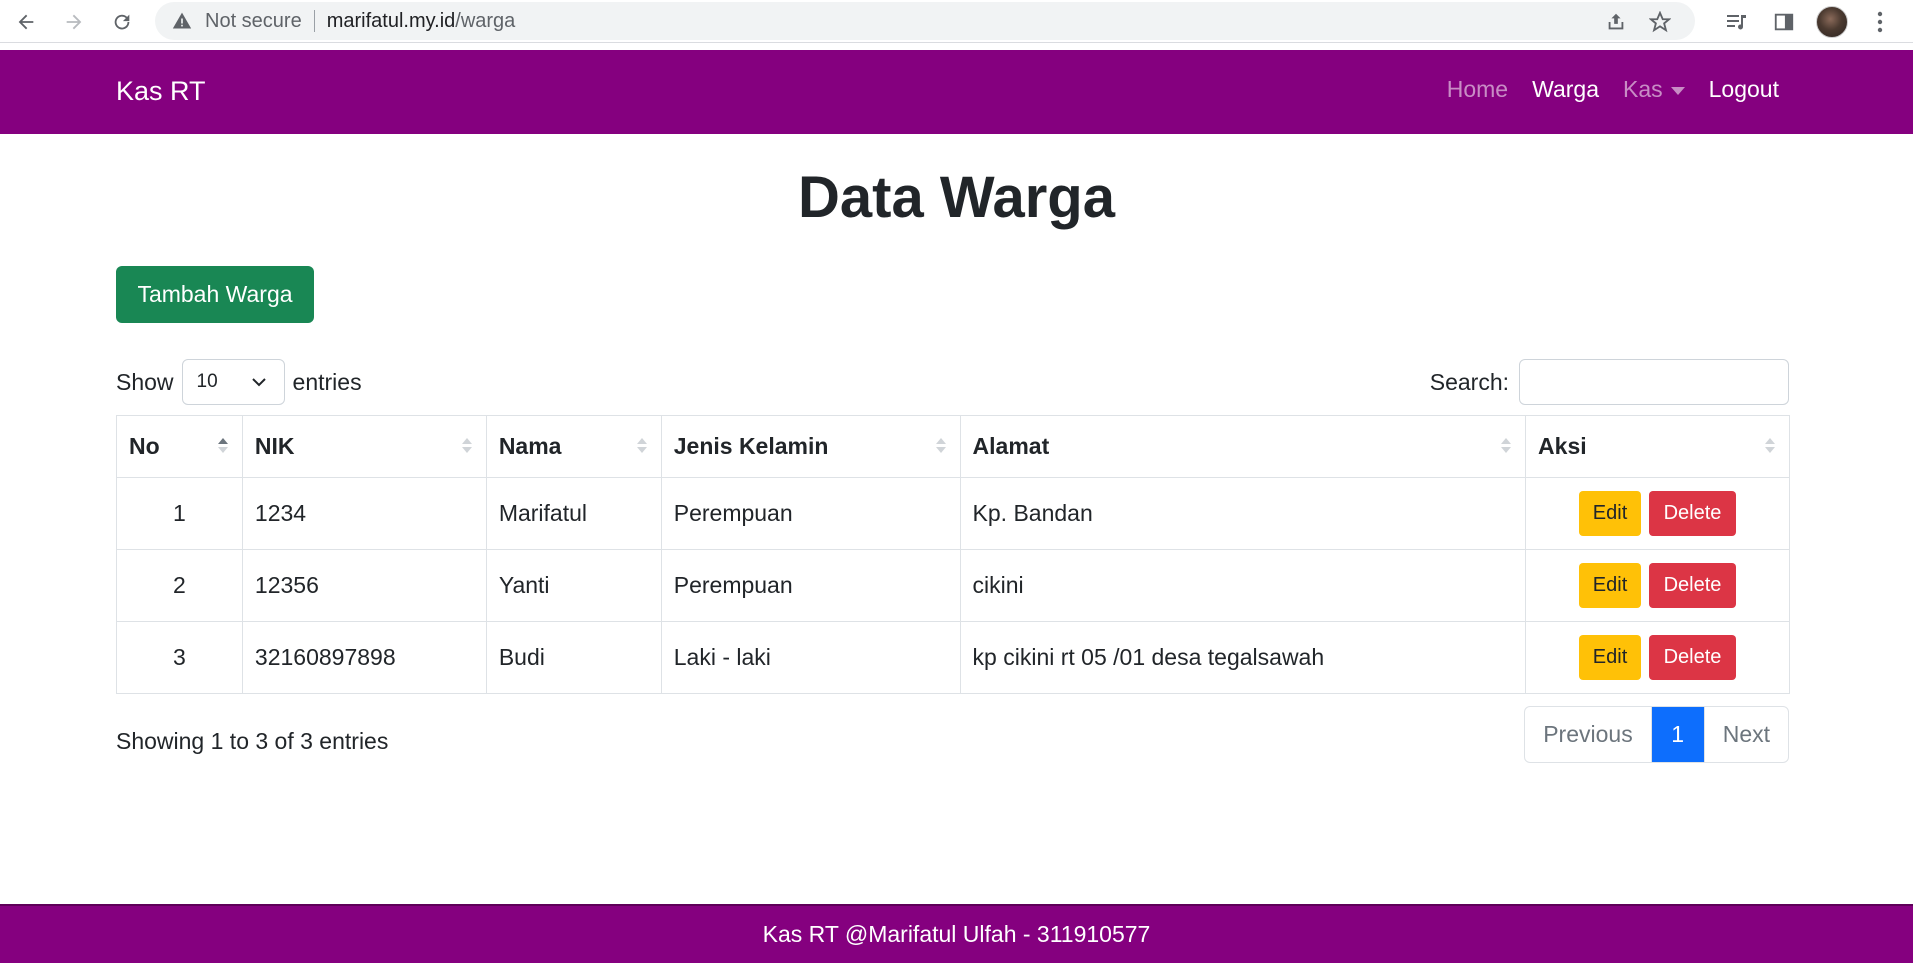 This screenshot has width=1913, height=963. I want to click on cell-nik: 12356, so click(364, 585).